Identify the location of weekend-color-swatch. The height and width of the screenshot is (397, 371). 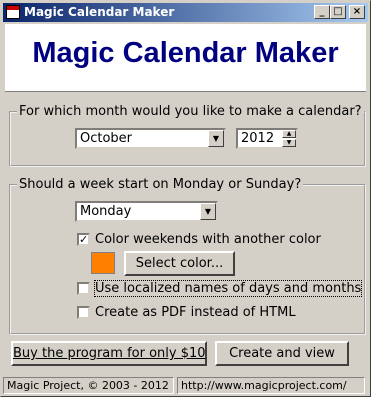
(103, 263).